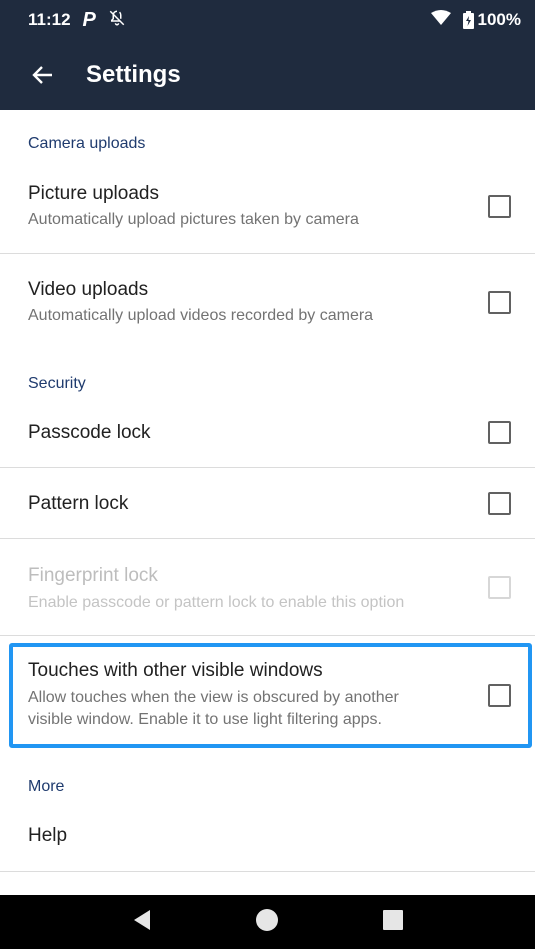 The image size is (535, 949). Describe the element at coordinates (89, 19) in the screenshot. I see `parking-app-icon: P` at that location.